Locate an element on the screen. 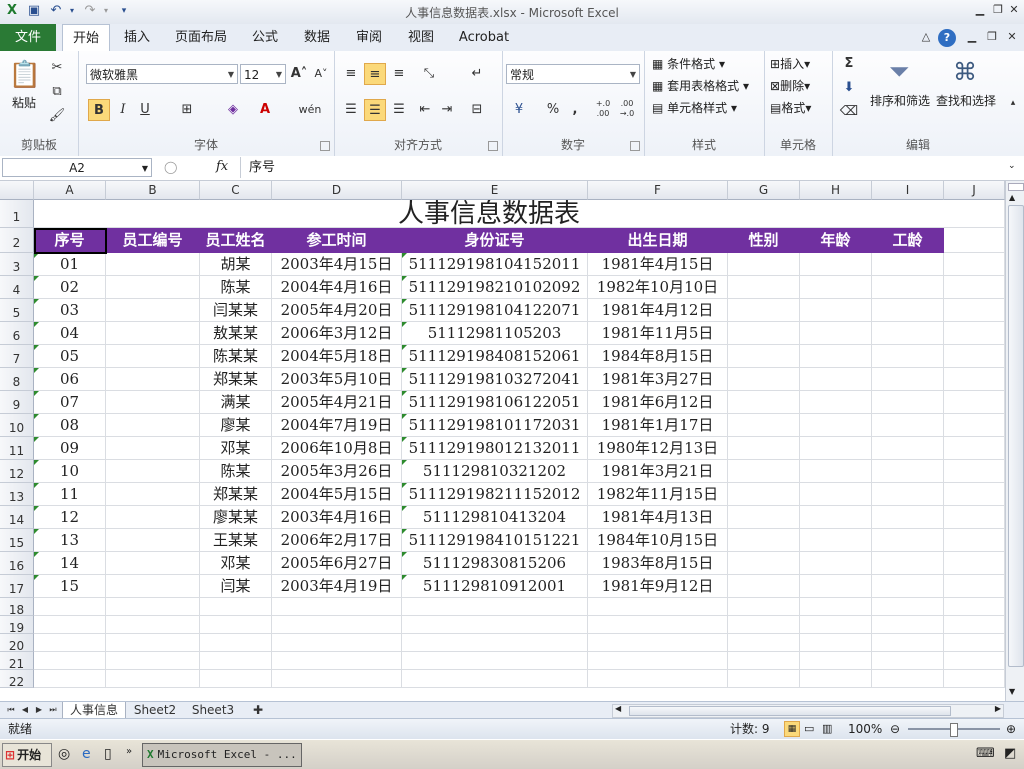 The height and width of the screenshot is (769, 1024). align-top-icon: ≡ is located at coordinates (351, 74).